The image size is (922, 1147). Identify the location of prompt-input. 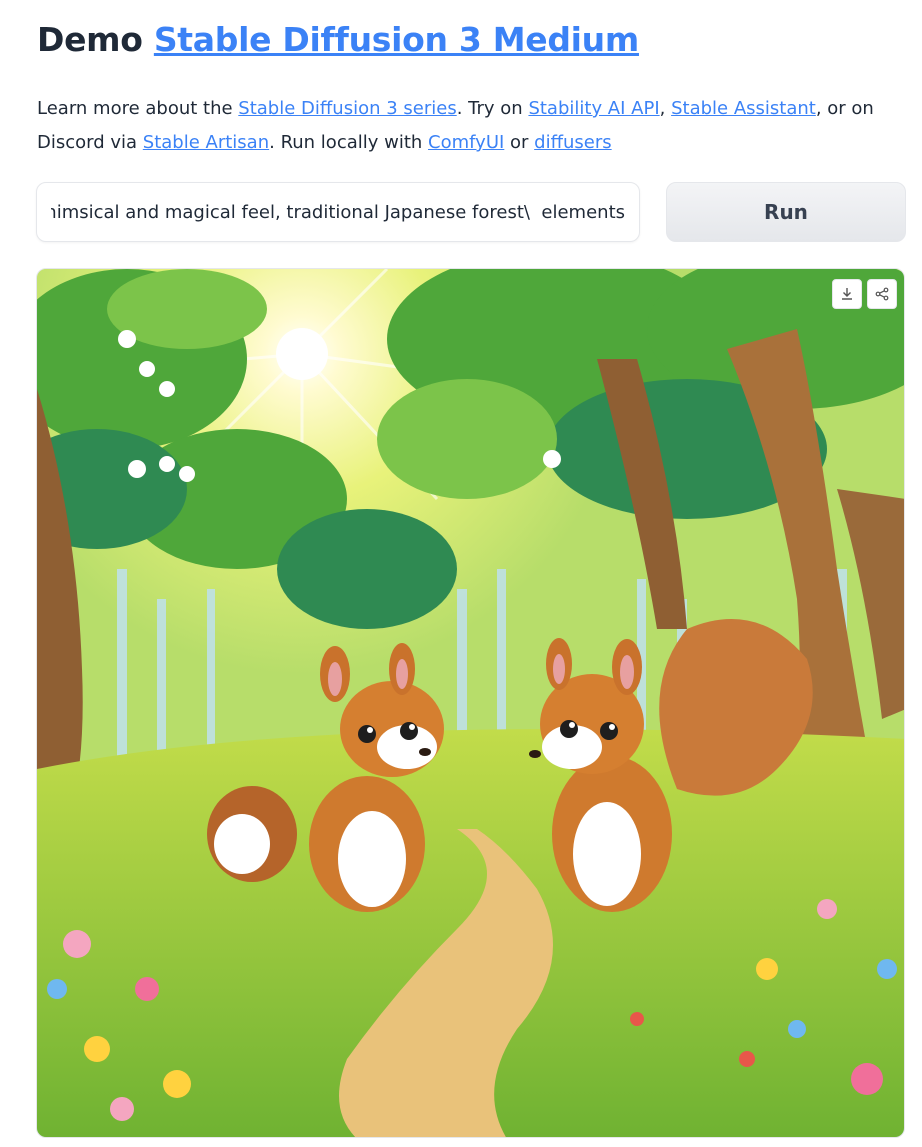
(338, 212).